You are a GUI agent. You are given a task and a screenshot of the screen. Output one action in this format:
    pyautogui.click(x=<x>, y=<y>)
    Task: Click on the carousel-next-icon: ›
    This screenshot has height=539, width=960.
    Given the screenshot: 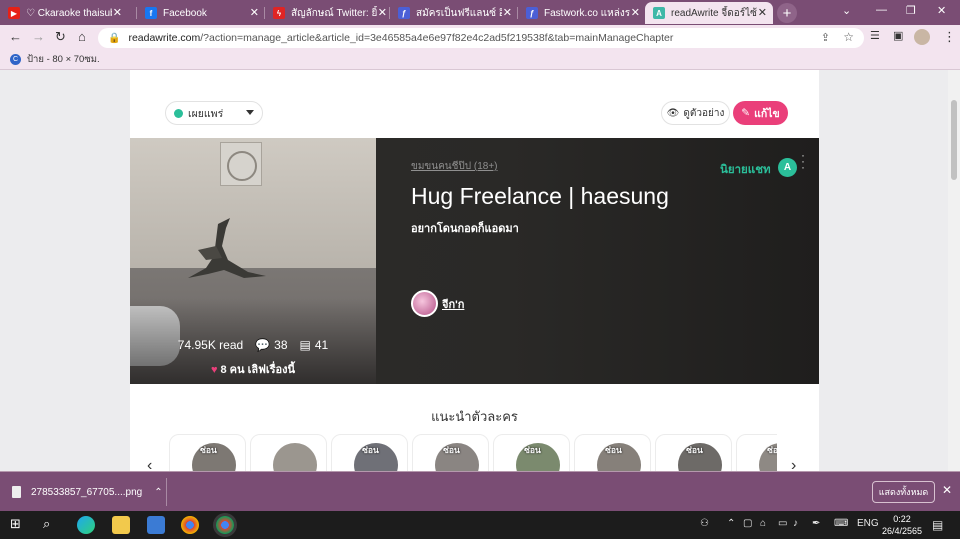 What is the action you would take?
    pyautogui.click(x=793, y=464)
    